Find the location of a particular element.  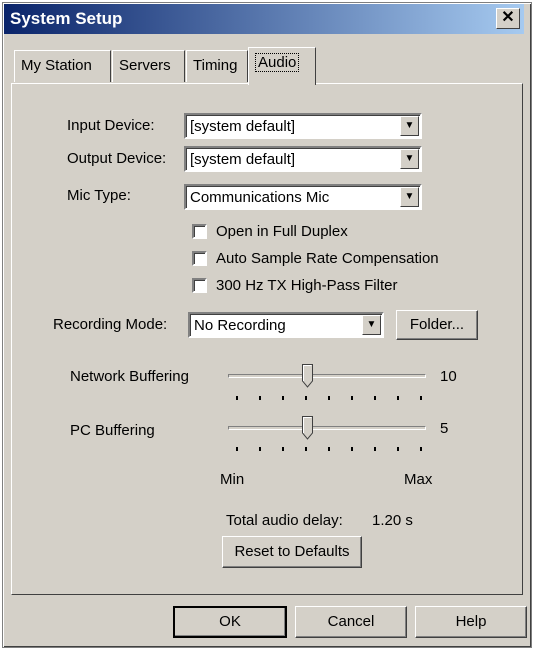

title-bar: System Setup ✕ is located at coordinates (264, 19).